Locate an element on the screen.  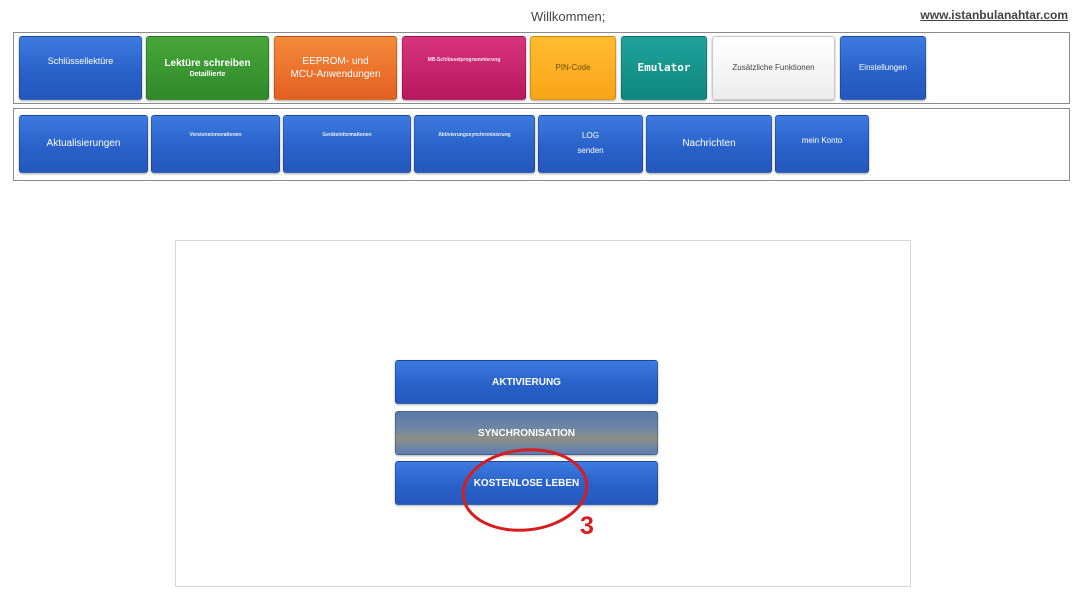
additional-functions-label: Zusätzliche Funktionen is located at coordinates (773, 67).